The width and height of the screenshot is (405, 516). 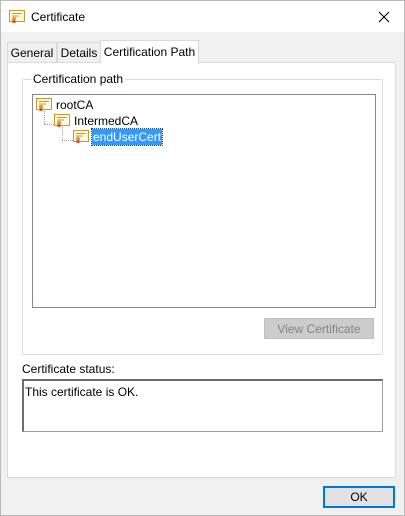 I want to click on tab-details-label: Details, so click(x=79, y=53).